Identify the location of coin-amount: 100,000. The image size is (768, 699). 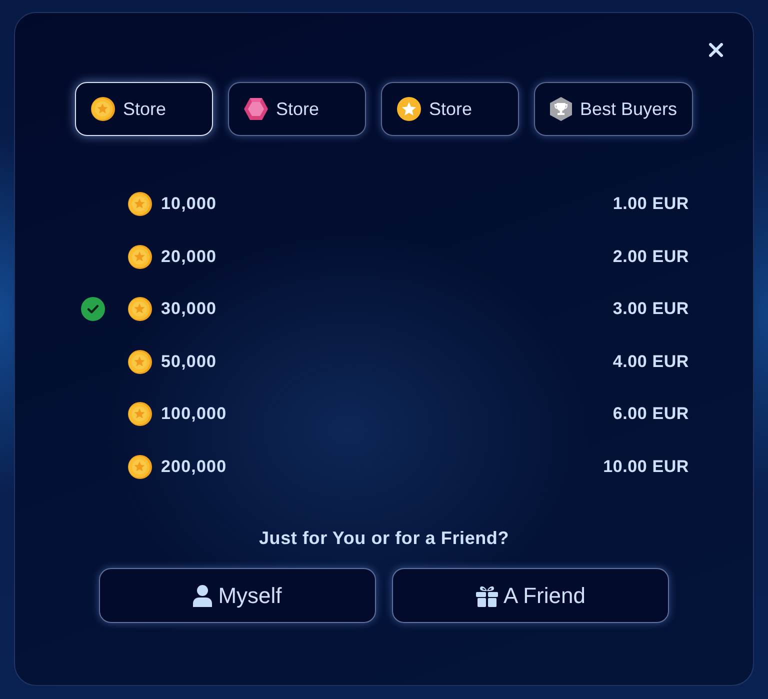
(194, 414).